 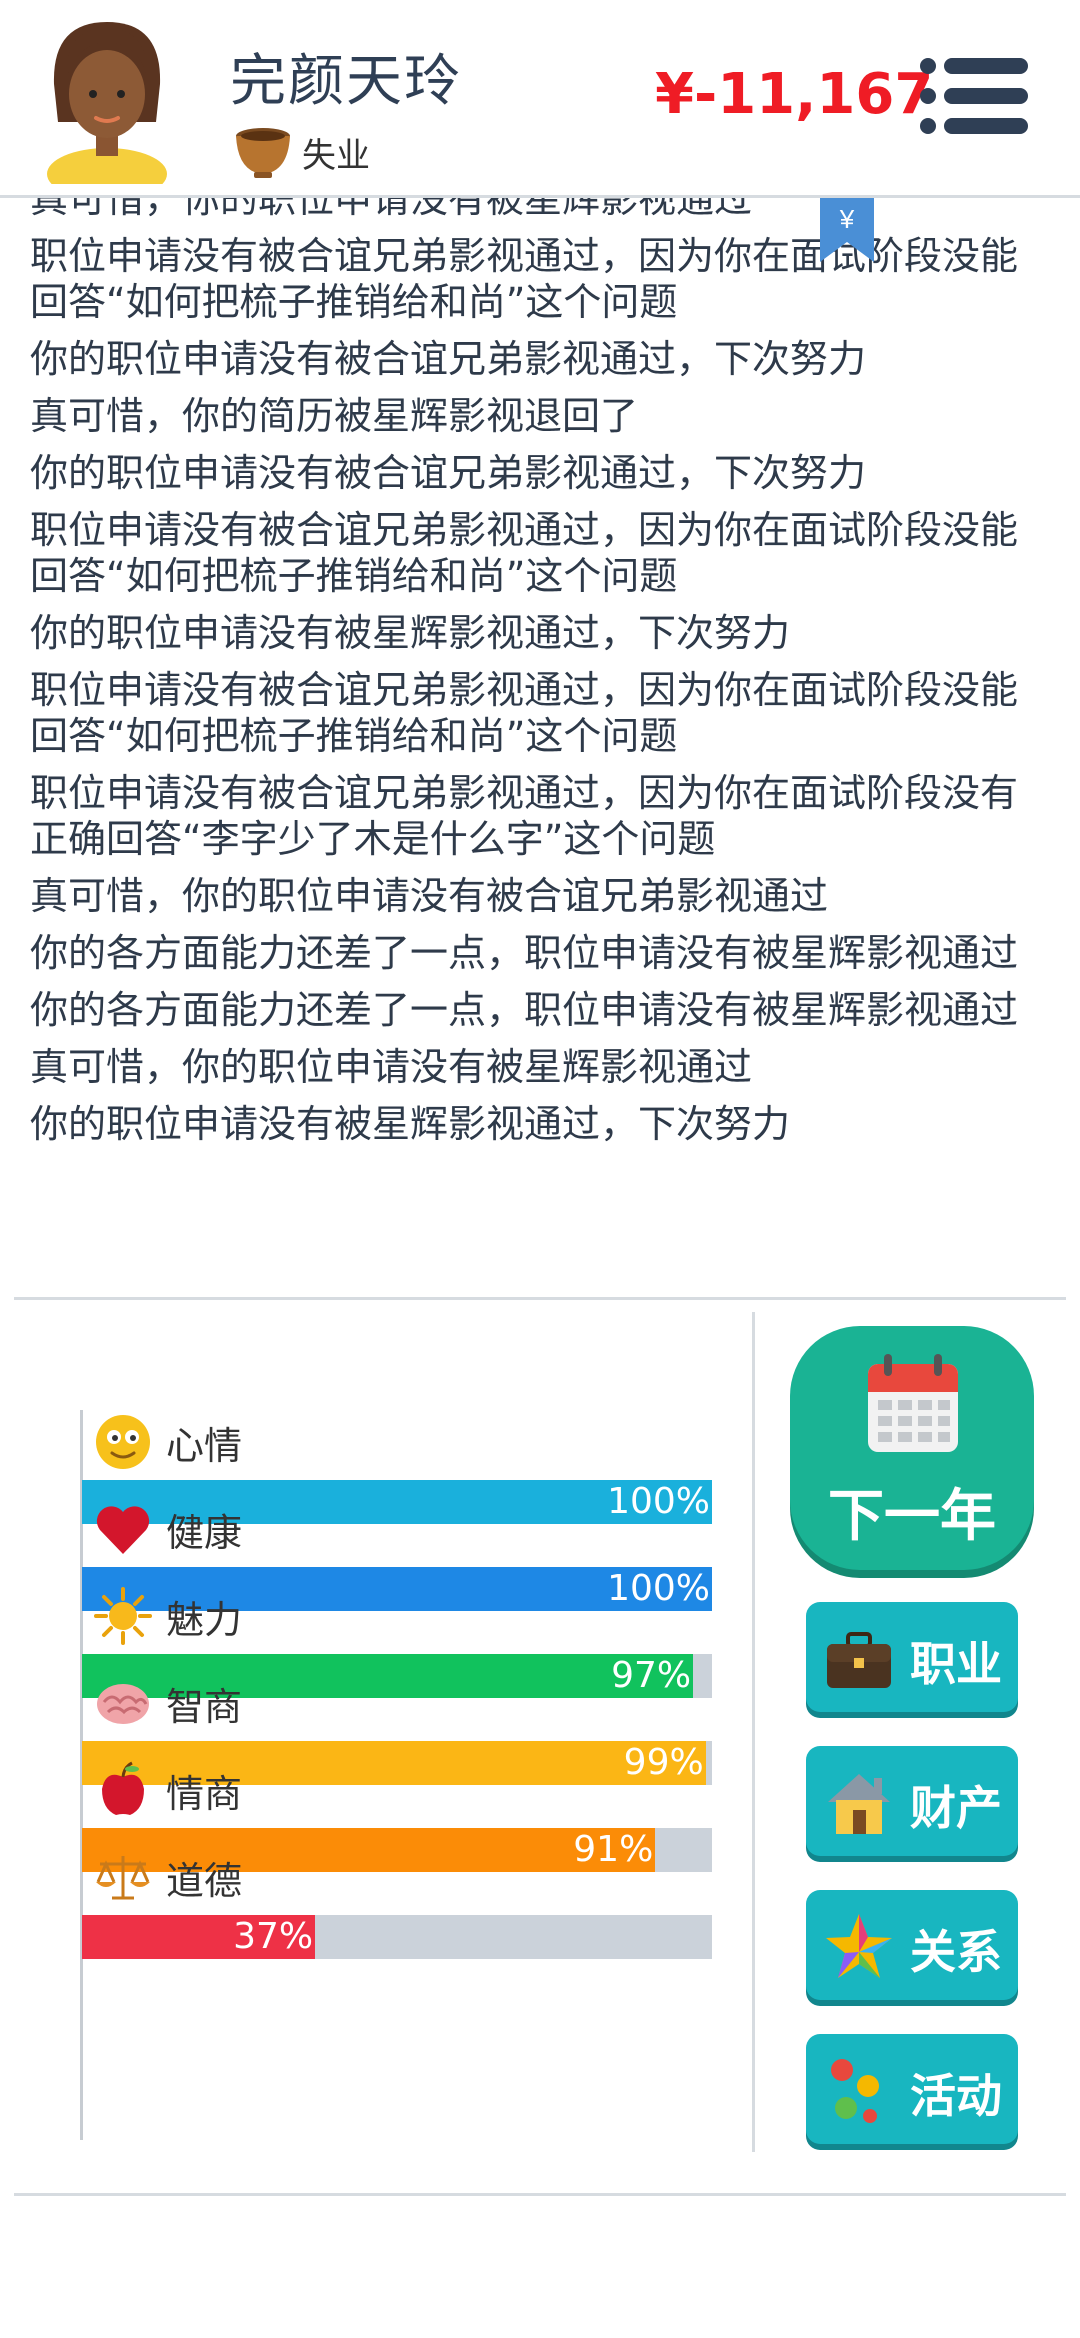 I want to click on panel-divider, so click(x=753, y=1732).